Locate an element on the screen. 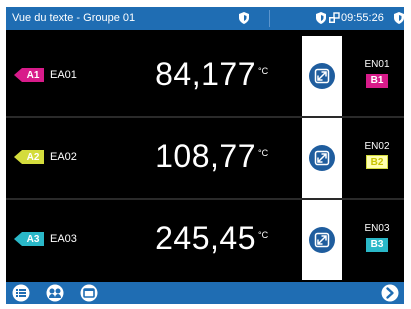  channel-name: EA03 is located at coordinates (63, 239).